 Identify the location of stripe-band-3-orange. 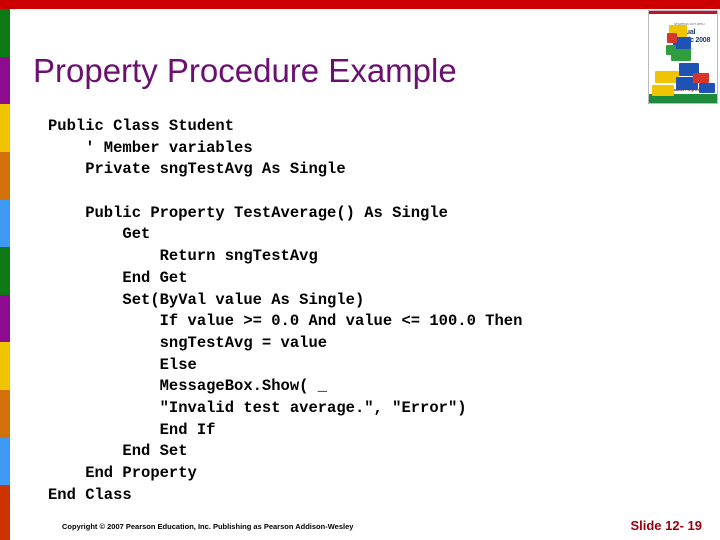
(5, 175).